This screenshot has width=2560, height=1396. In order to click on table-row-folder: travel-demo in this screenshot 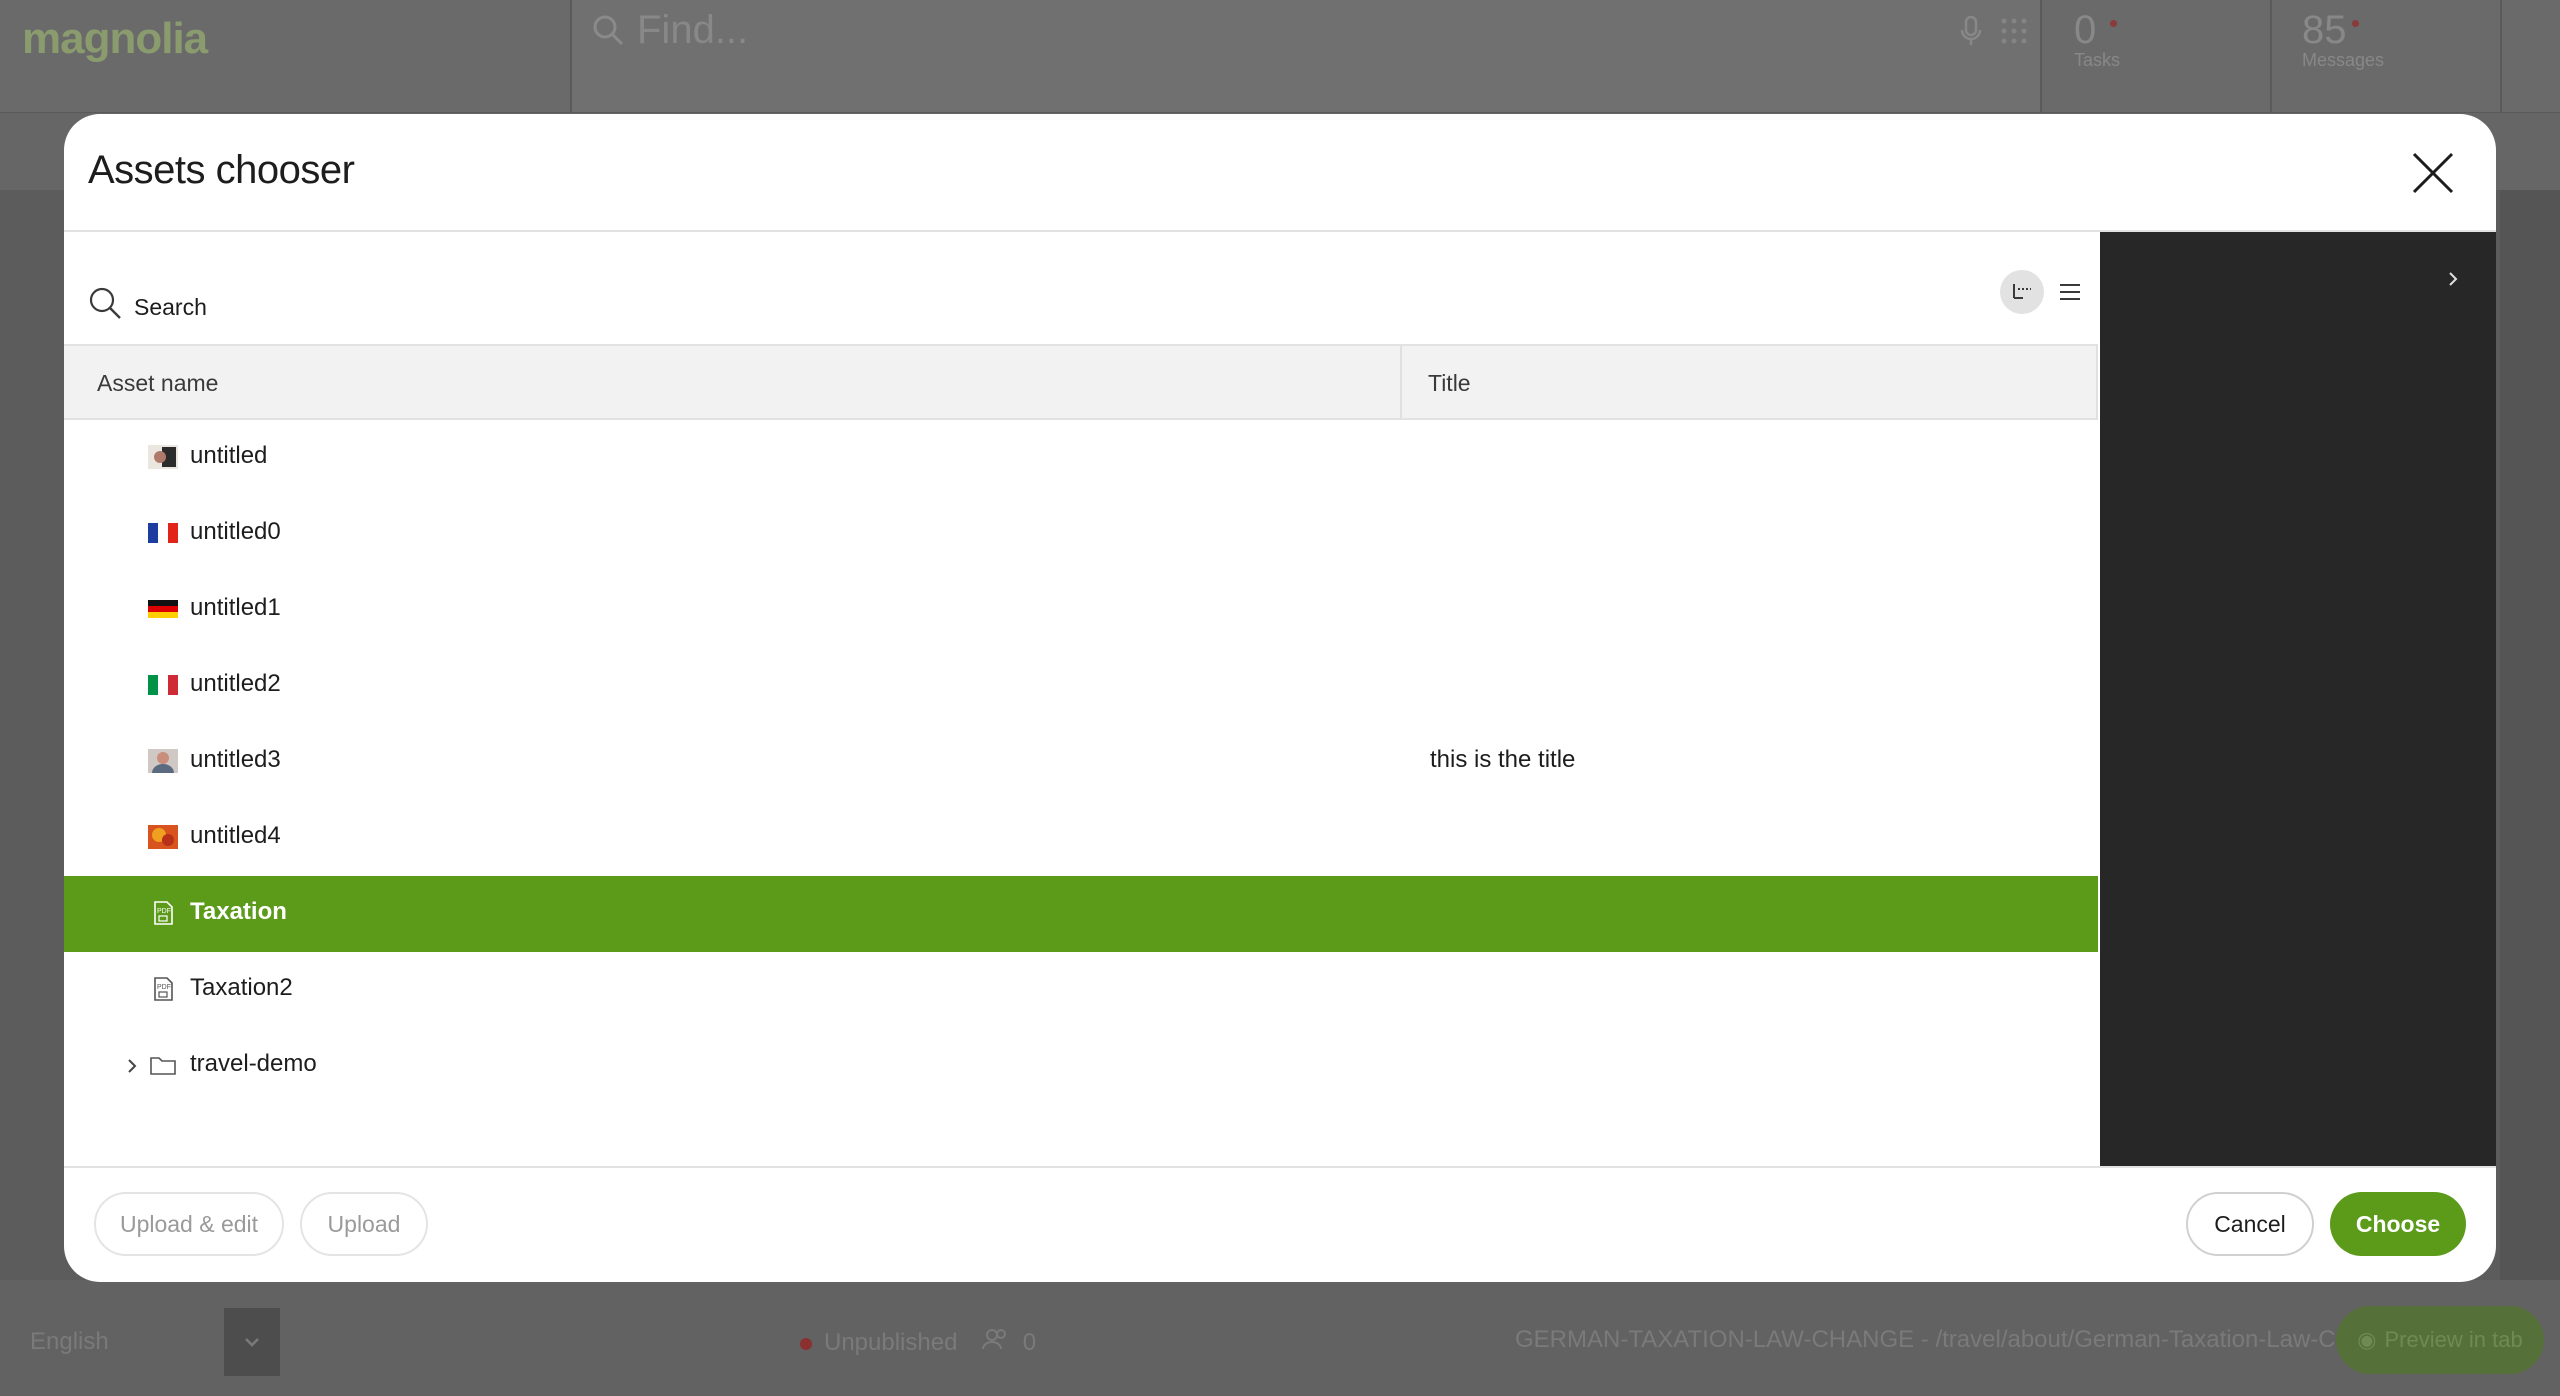, I will do `click(1081, 1066)`.